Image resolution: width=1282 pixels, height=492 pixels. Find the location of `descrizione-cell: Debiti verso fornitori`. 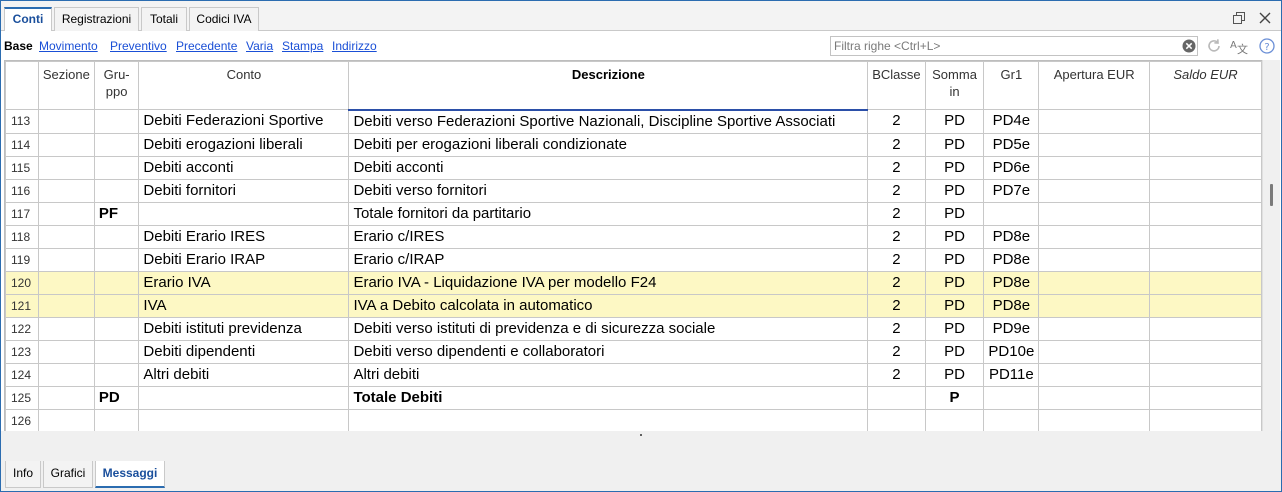

descrizione-cell: Debiti verso fornitori is located at coordinates (608, 190).